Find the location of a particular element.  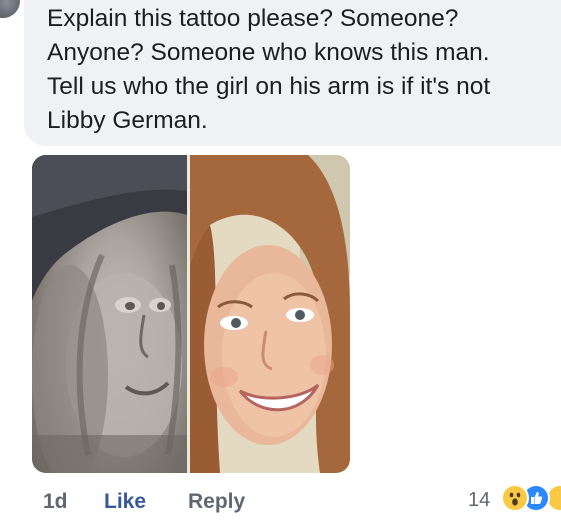

commenter-avatar is located at coordinates (10, 9).